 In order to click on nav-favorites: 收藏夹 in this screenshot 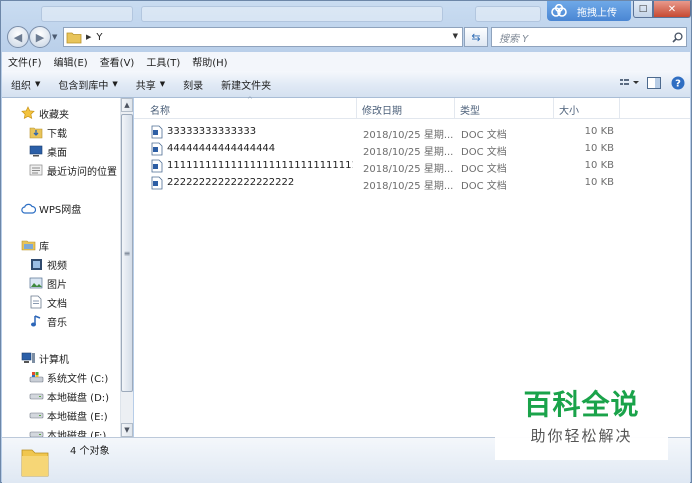, I will do `click(44, 113)`.